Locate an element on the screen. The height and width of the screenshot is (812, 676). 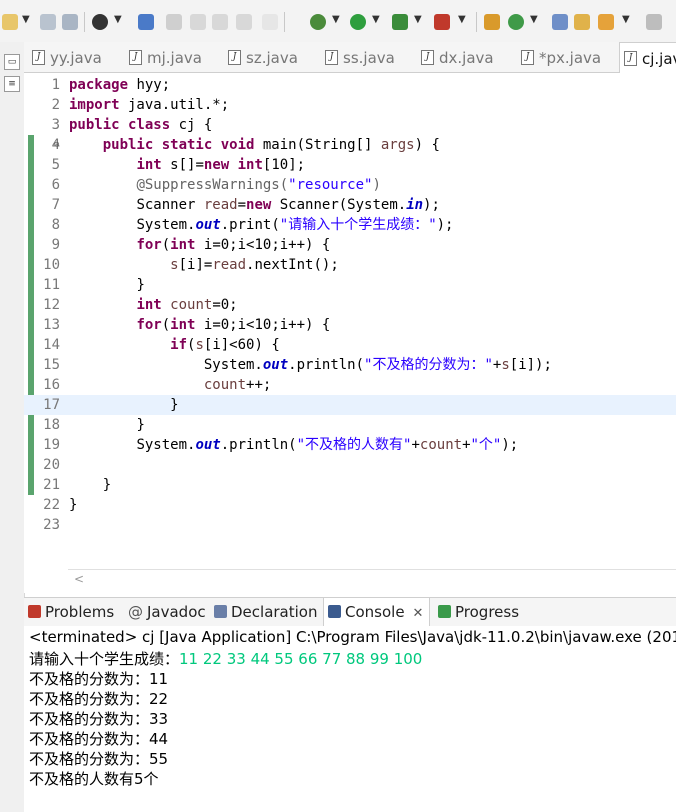
javadoc-icon: @ is located at coordinates (135, 612).